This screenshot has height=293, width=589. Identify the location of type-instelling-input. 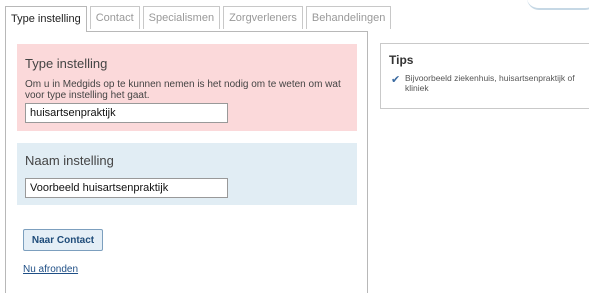
(126, 113).